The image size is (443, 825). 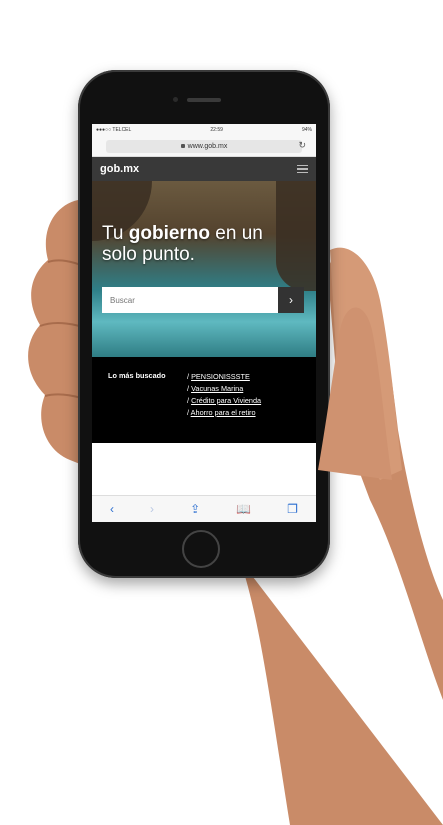 What do you see at coordinates (355, 393) in the screenshot?
I see `thumb-illustration` at bounding box center [355, 393].